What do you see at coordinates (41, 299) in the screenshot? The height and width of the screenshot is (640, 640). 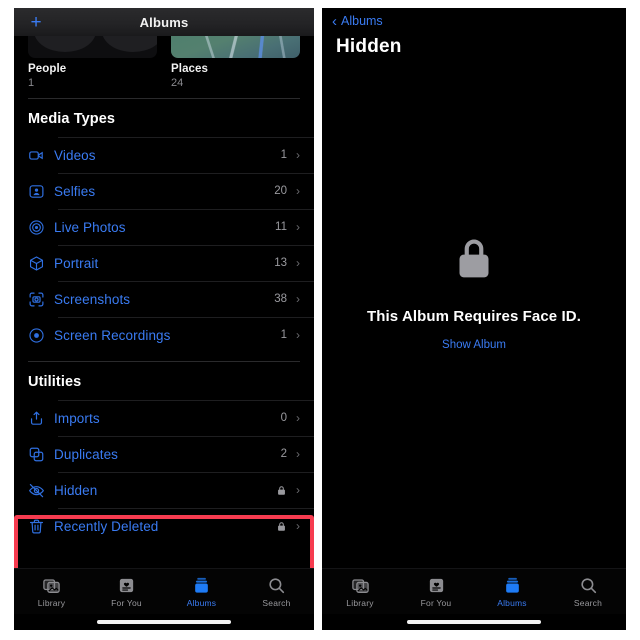 I see `screenshot-icon` at bounding box center [41, 299].